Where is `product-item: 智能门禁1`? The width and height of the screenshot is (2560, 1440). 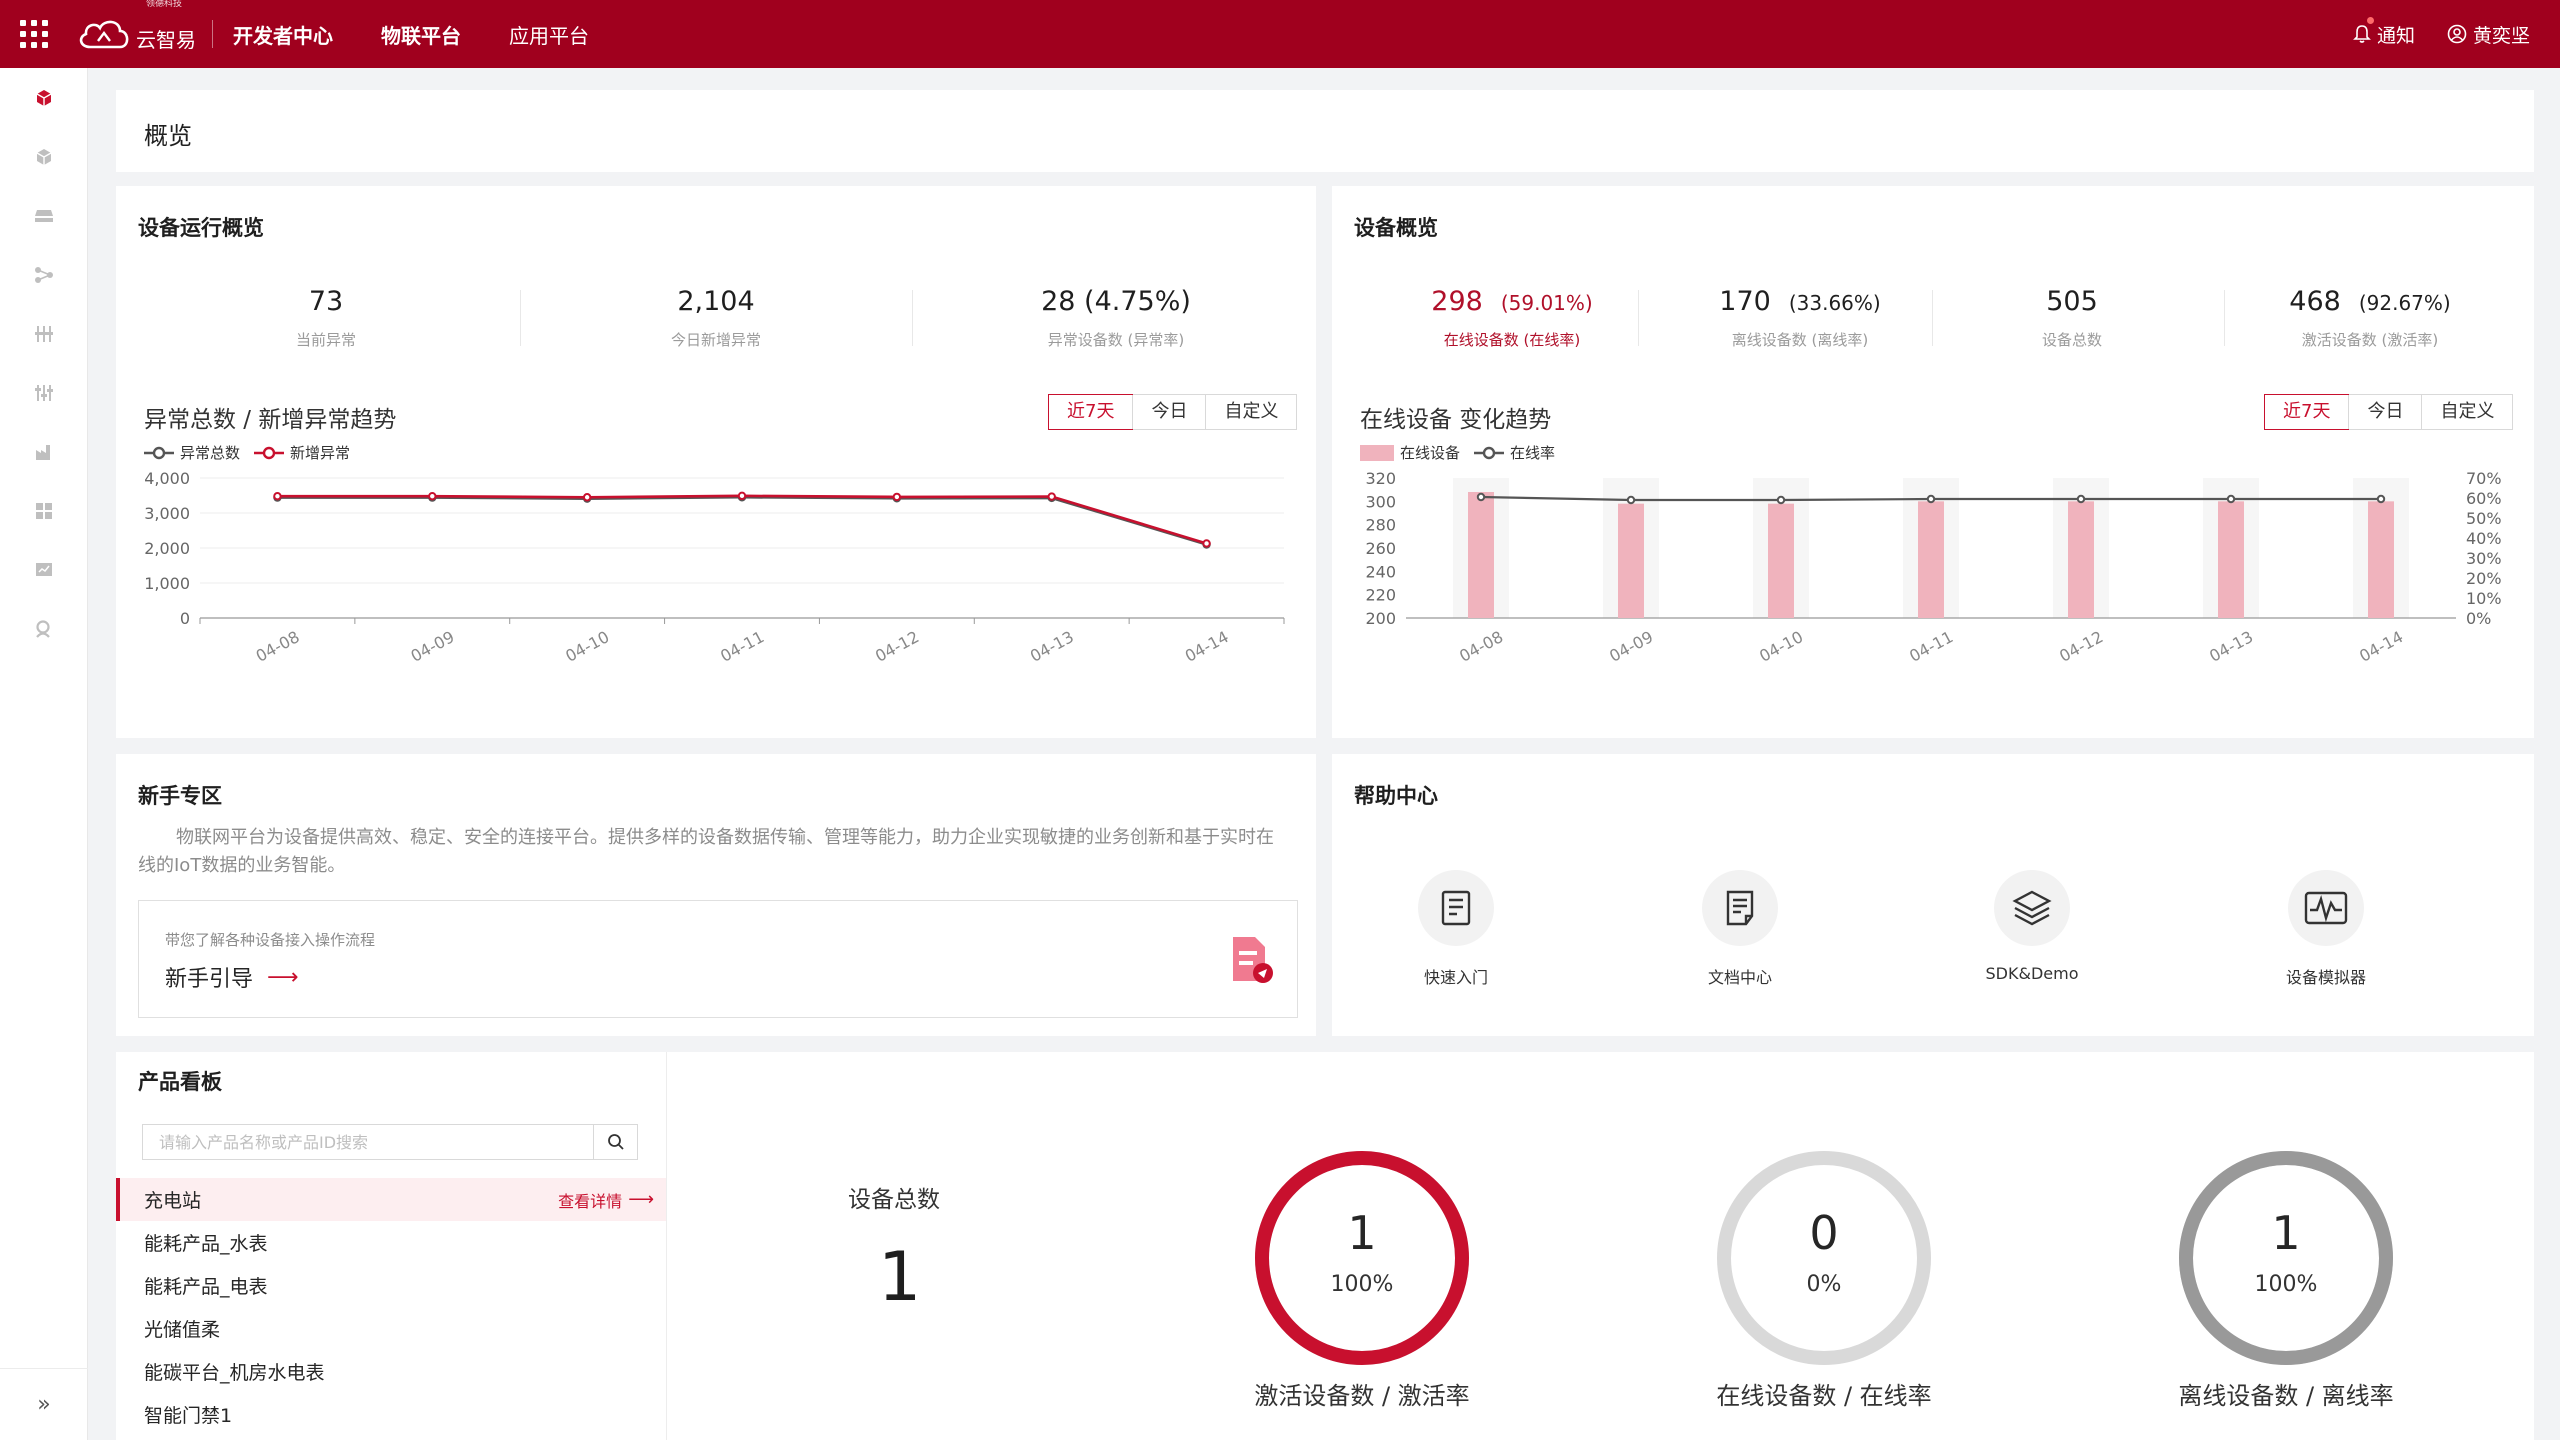 product-item: 智能门禁1 is located at coordinates (391, 1414).